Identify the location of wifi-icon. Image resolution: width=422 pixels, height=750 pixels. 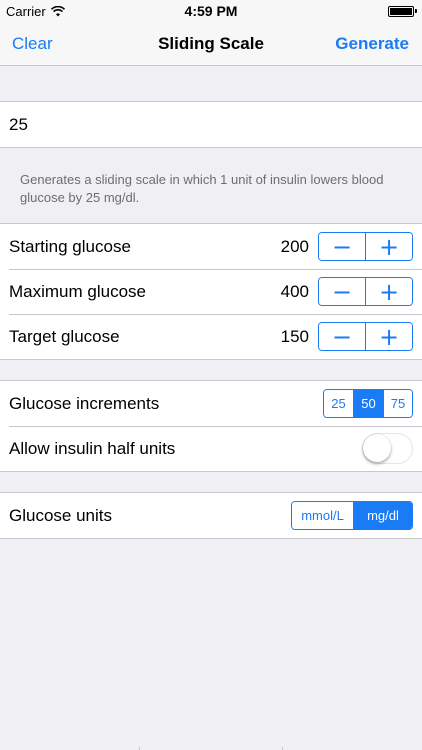
(57, 10).